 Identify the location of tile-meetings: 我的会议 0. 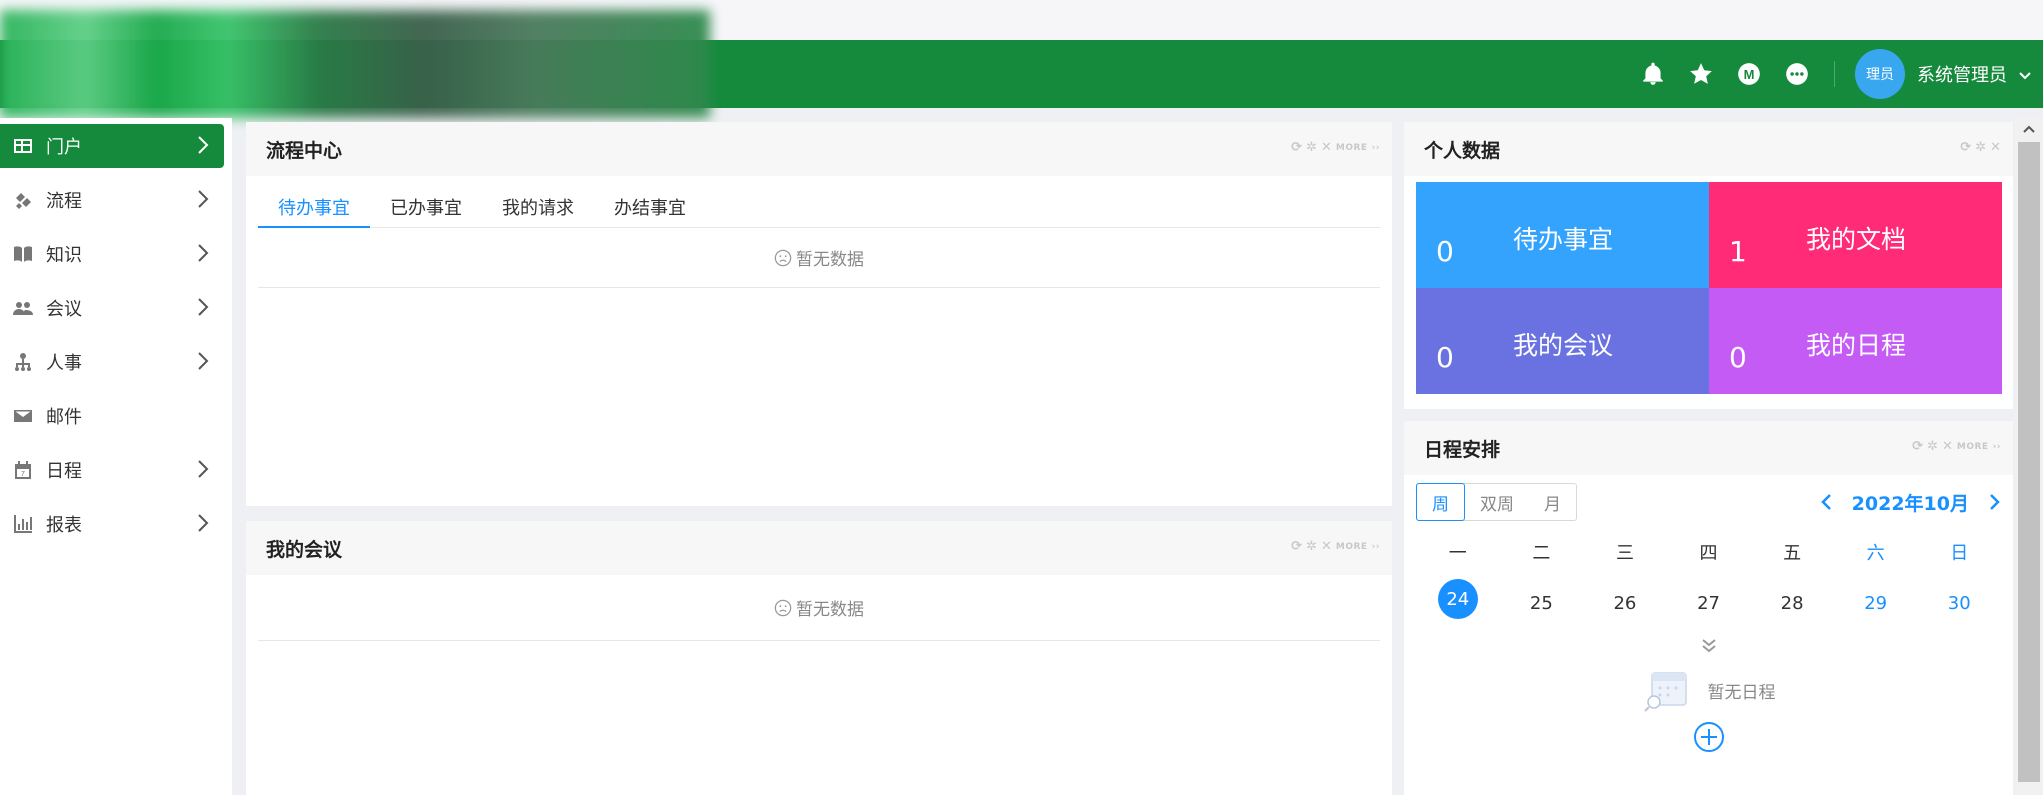
(1562, 341).